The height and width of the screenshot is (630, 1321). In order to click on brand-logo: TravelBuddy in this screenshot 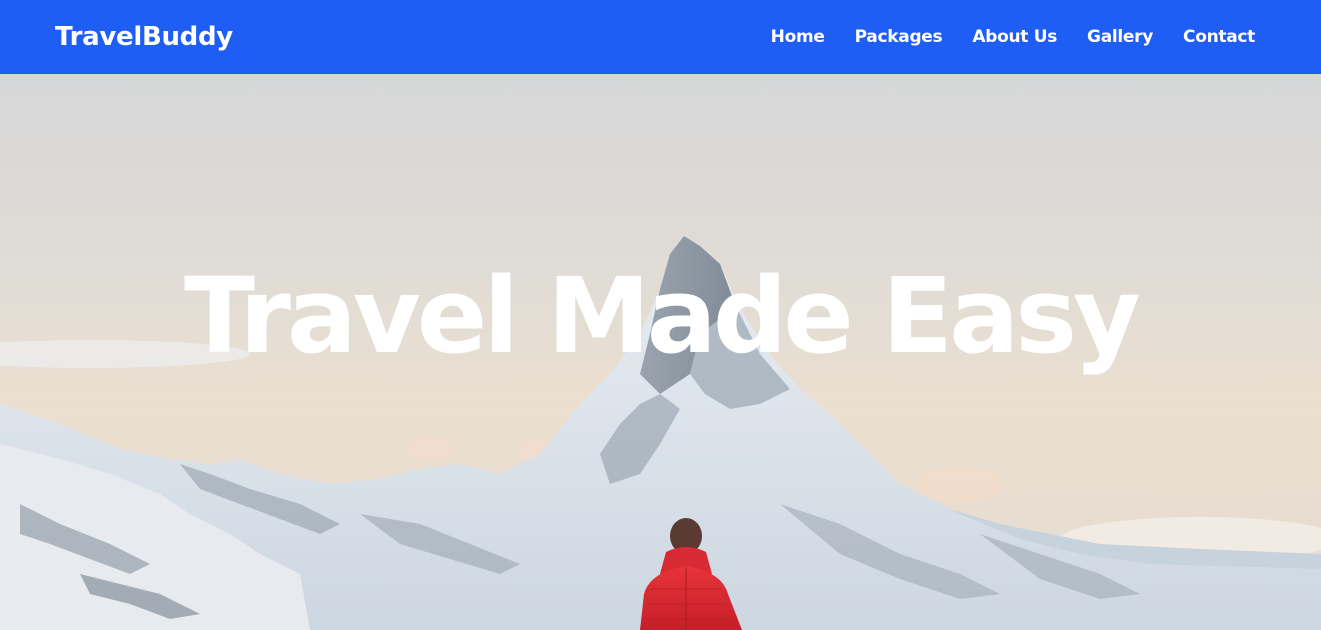, I will do `click(144, 37)`.